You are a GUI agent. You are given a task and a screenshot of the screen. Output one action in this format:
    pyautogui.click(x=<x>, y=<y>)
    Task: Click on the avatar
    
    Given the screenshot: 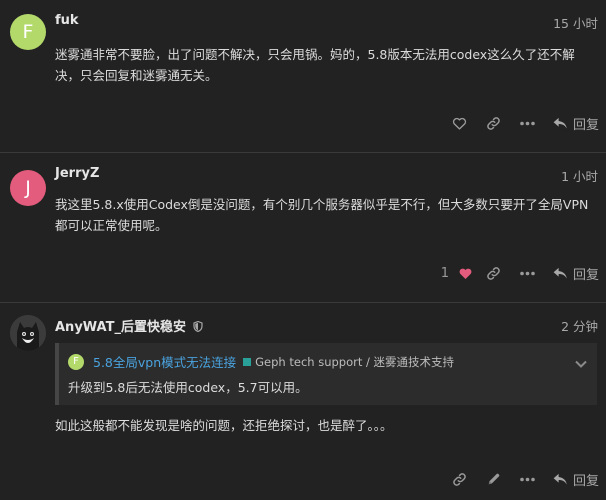 What is the action you would take?
    pyautogui.click(x=28, y=333)
    